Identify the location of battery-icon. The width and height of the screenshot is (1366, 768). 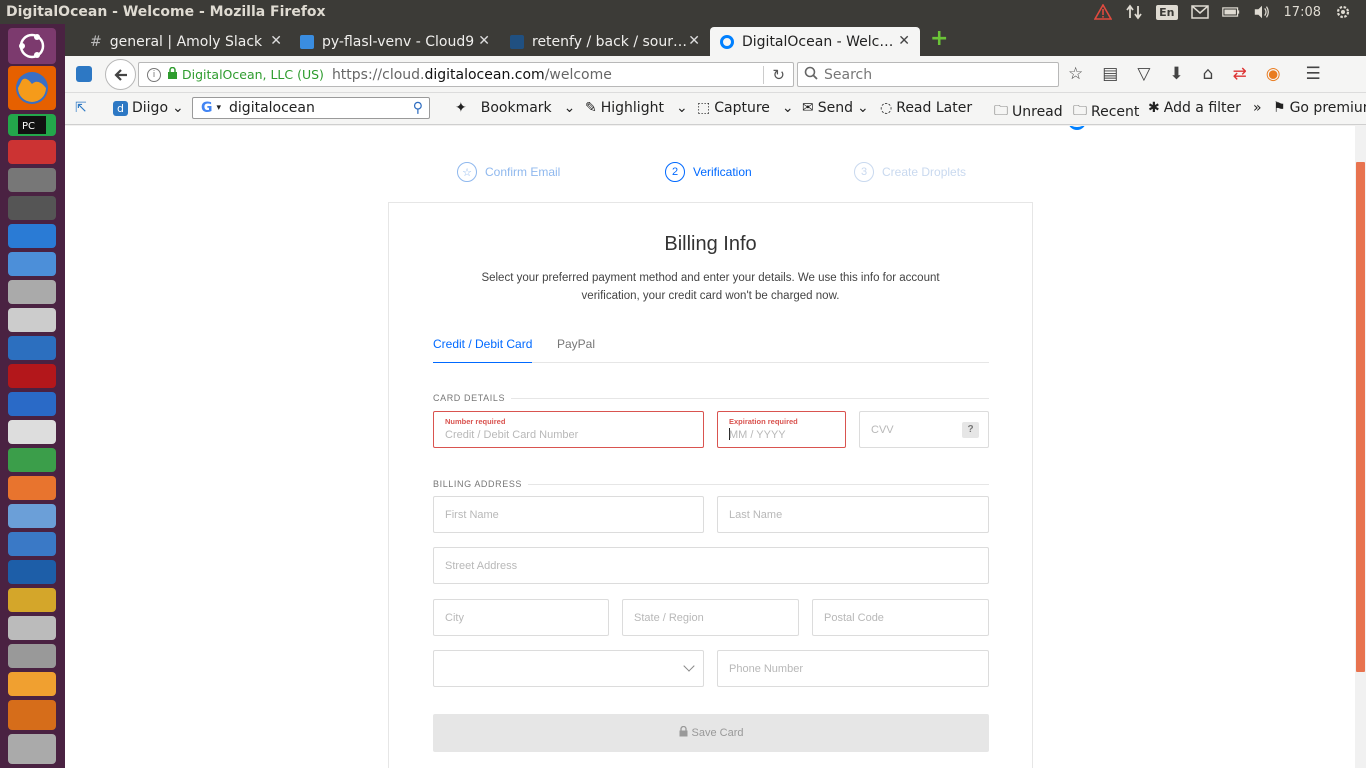
(1230, 12).